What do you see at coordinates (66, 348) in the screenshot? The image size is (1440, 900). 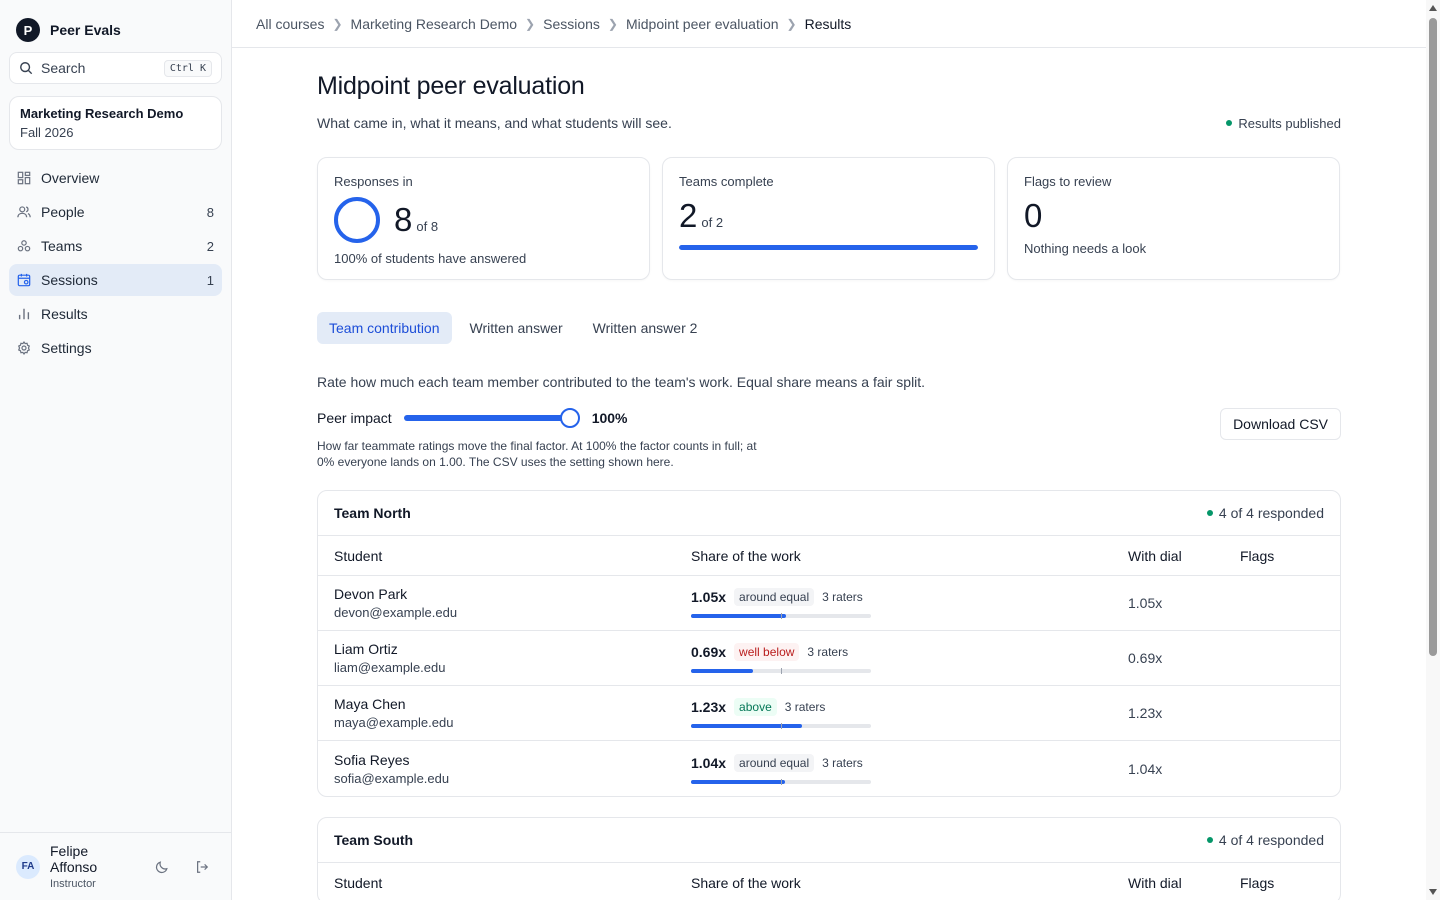 I see `sidebar-item-label: Settings` at bounding box center [66, 348].